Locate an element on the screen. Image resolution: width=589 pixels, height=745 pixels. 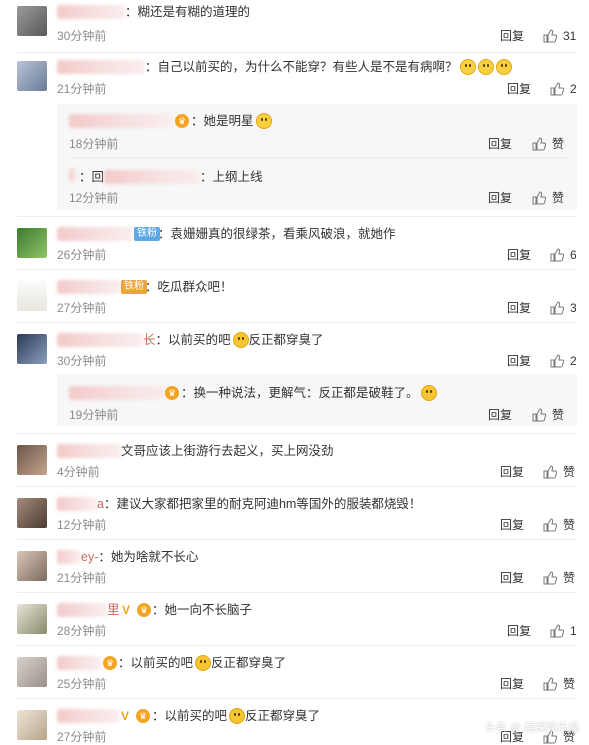
timestamp: 12分钟前 is located at coordinates (82, 525).